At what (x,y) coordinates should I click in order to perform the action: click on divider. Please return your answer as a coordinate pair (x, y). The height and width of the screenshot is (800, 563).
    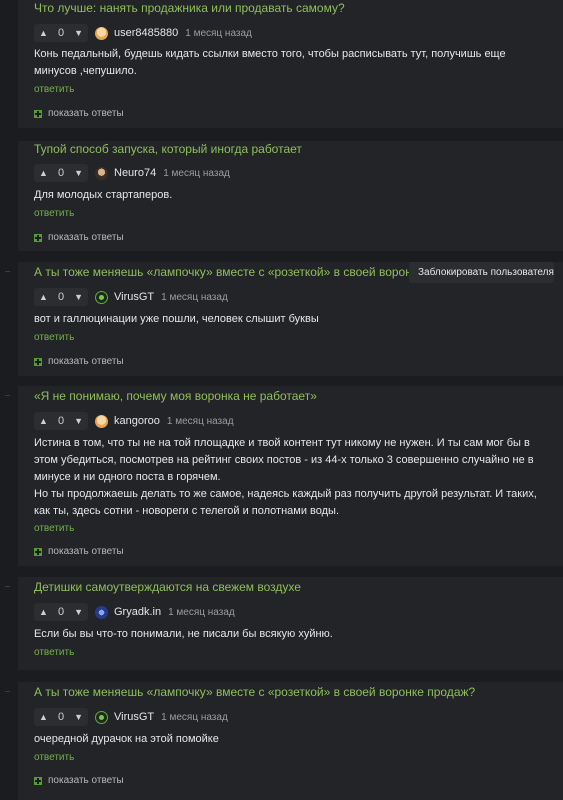
    Looking at the image, I should click on (290, 134).